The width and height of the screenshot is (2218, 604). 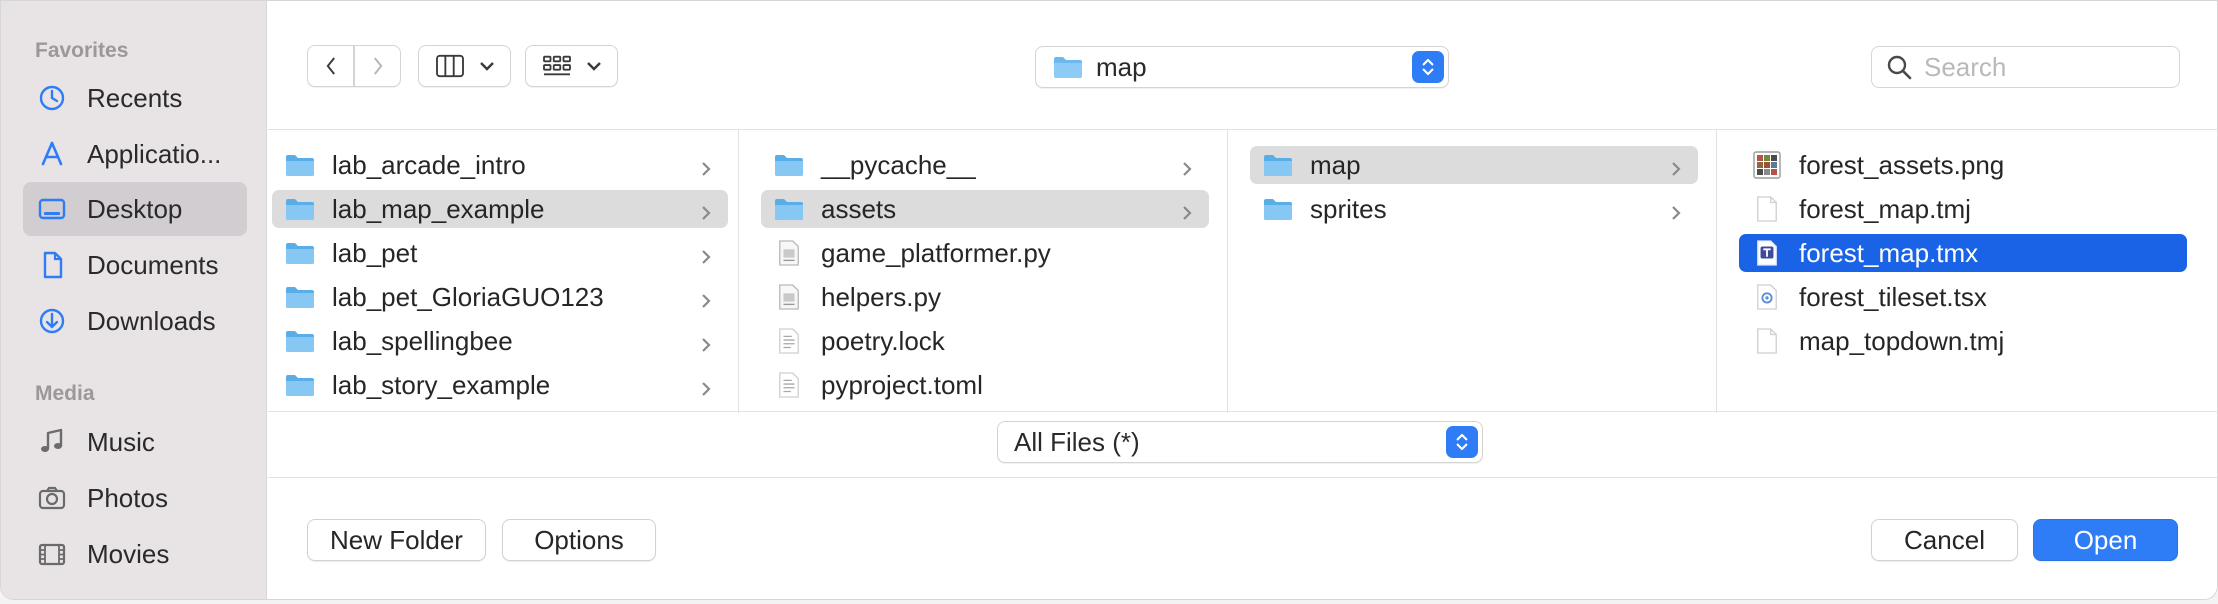 I want to click on format-bar: All Files (*), so click(x=1242, y=445).